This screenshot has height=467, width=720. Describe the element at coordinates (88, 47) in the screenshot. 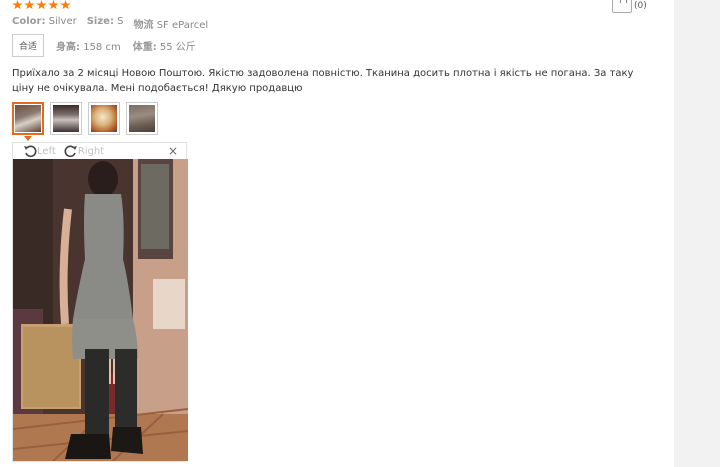

I see `height-info: 身高: 158 cm` at that location.